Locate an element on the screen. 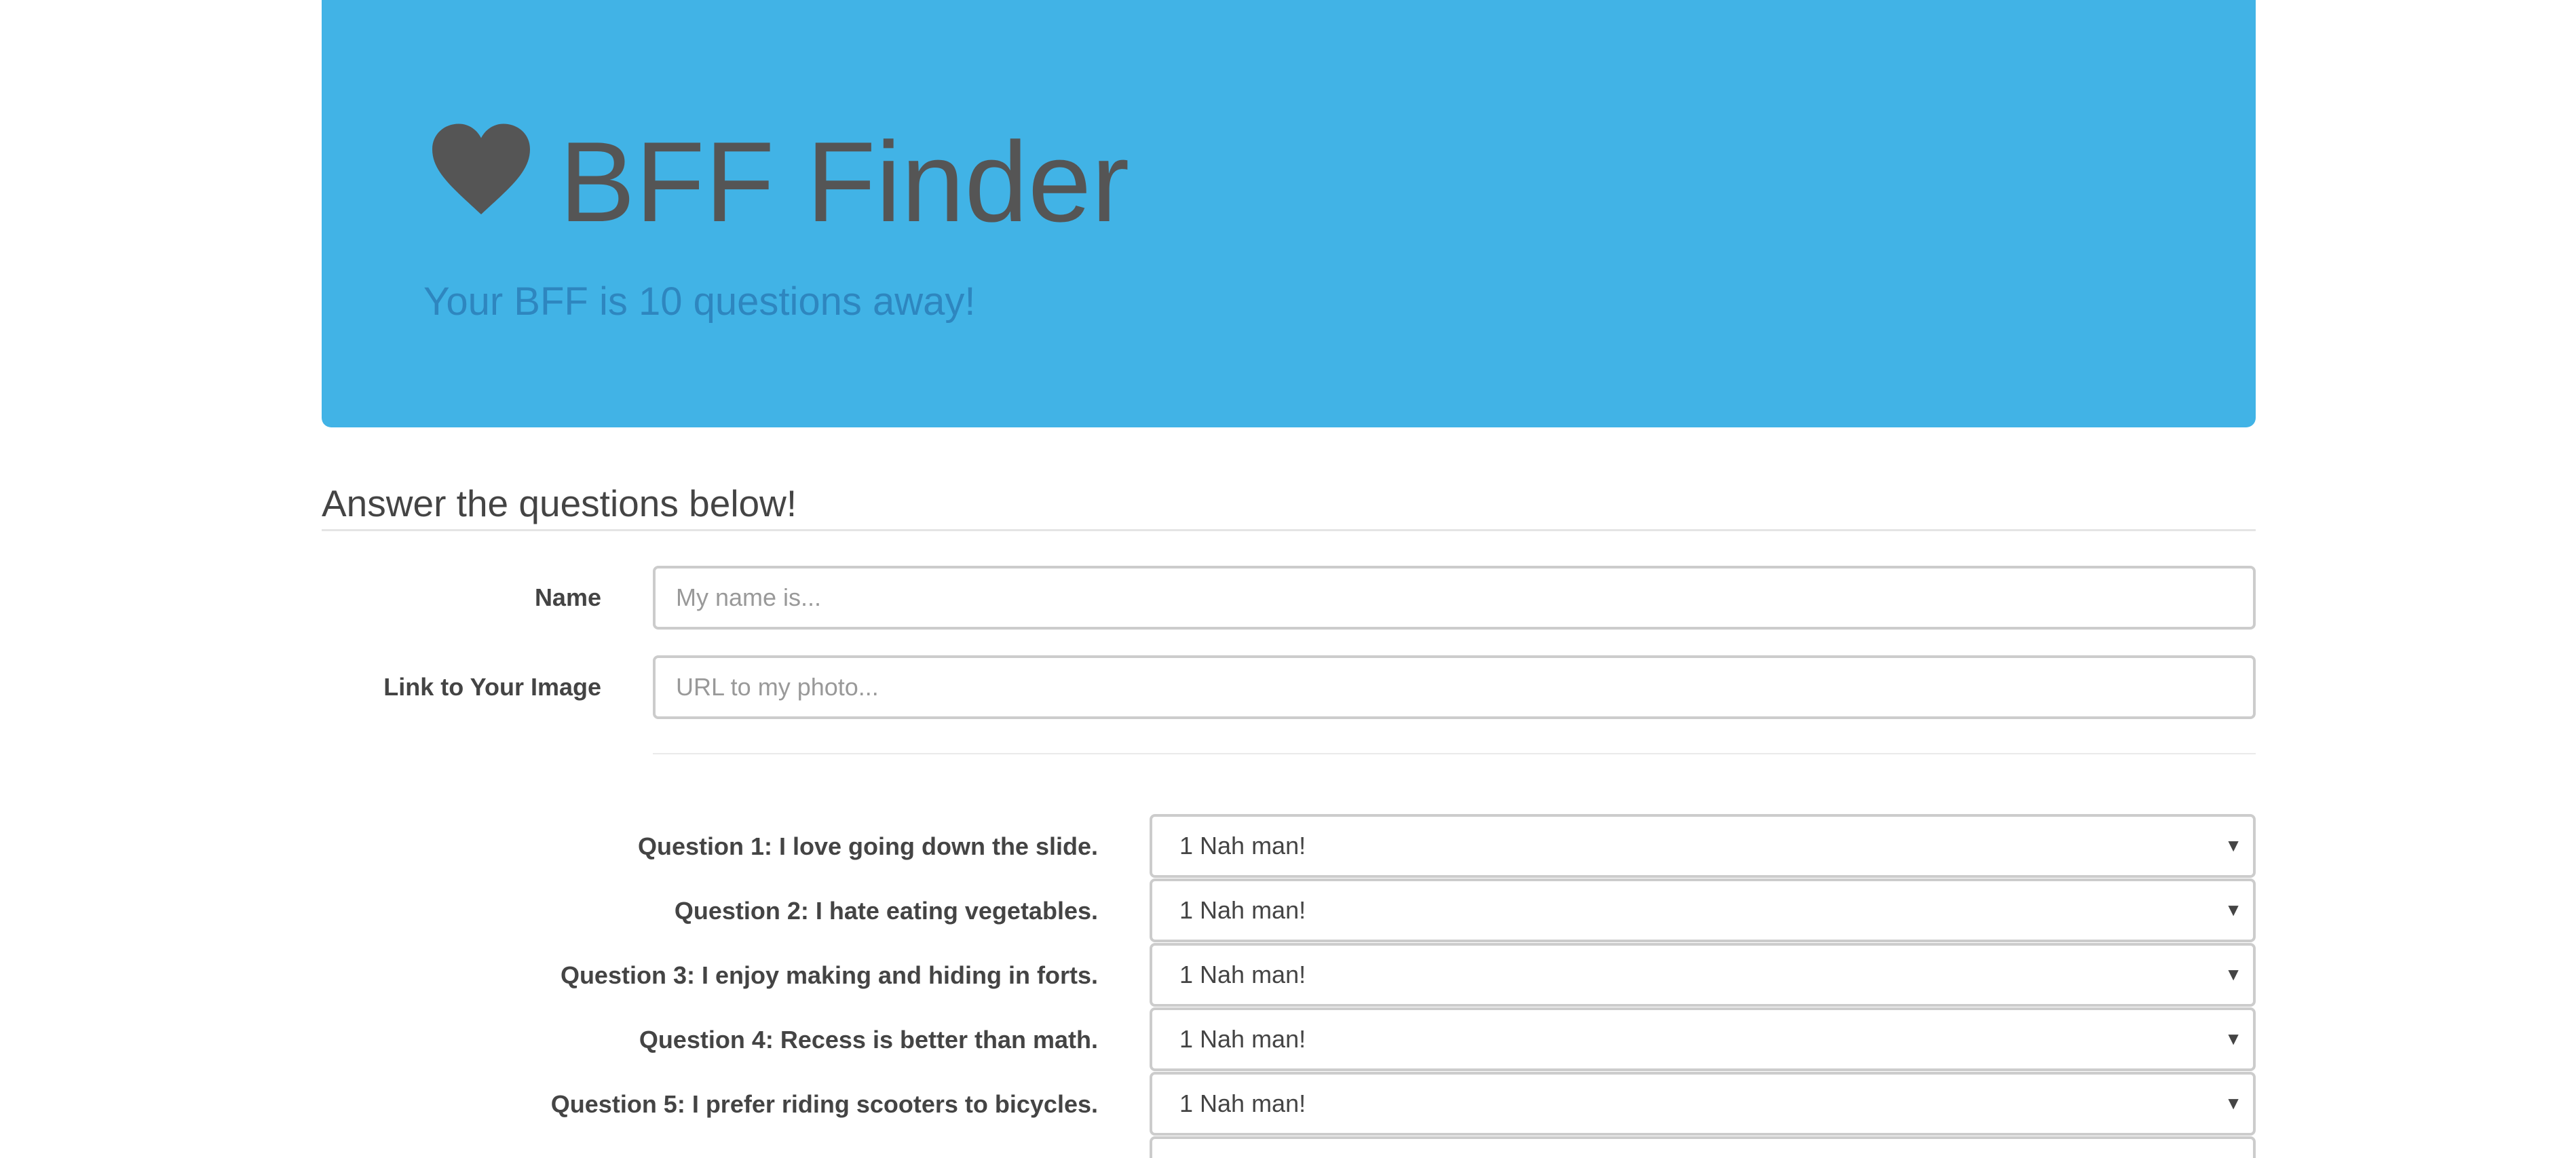  form-divider is located at coordinates (1455, 753).